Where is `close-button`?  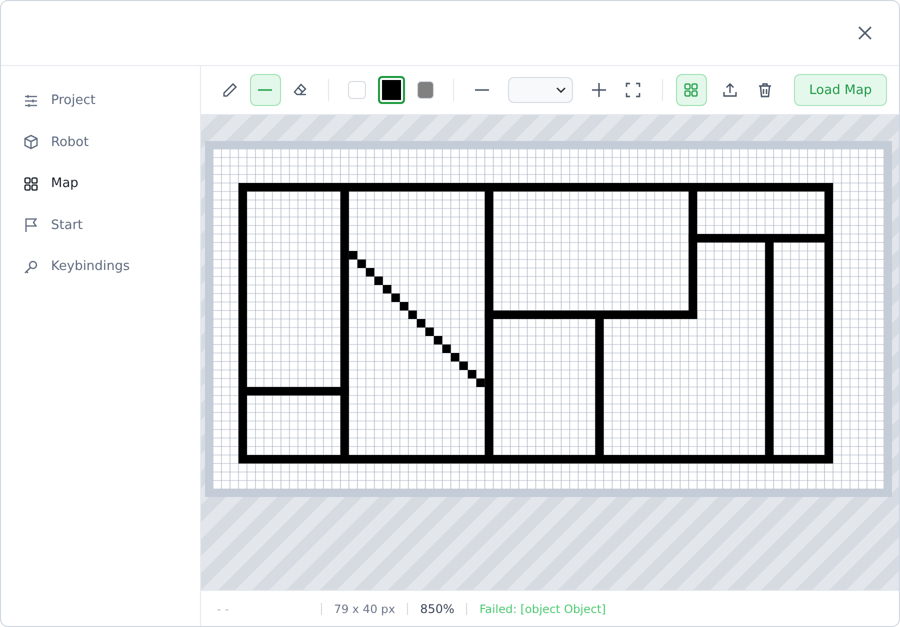 close-button is located at coordinates (865, 33).